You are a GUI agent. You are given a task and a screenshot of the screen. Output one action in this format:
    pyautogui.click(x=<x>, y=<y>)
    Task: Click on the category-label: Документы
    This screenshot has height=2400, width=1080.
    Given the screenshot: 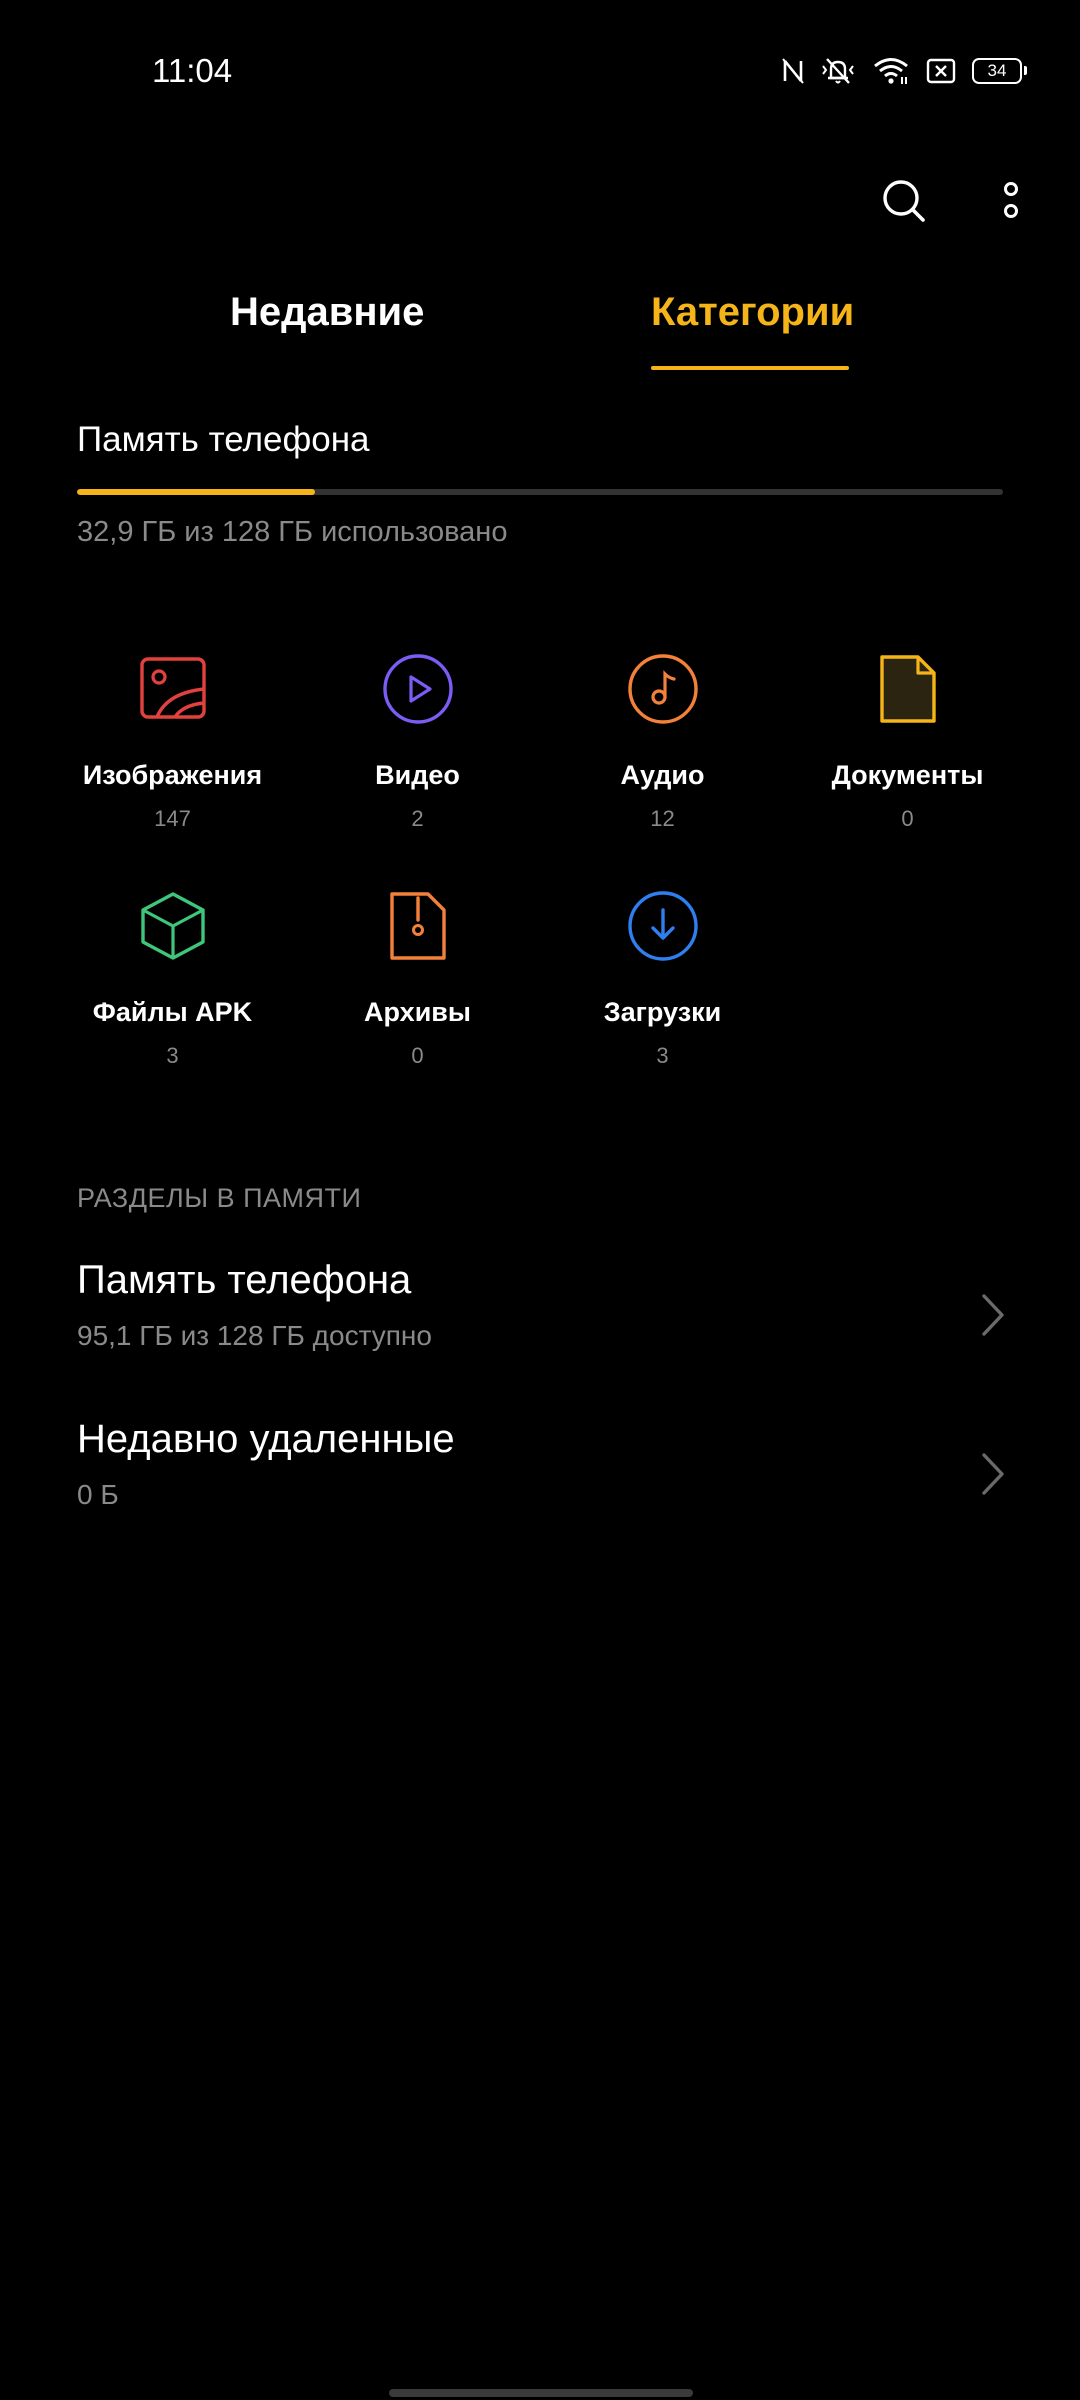 What is the action you would take?
    pyautogui.click(x=907, y=775)
    